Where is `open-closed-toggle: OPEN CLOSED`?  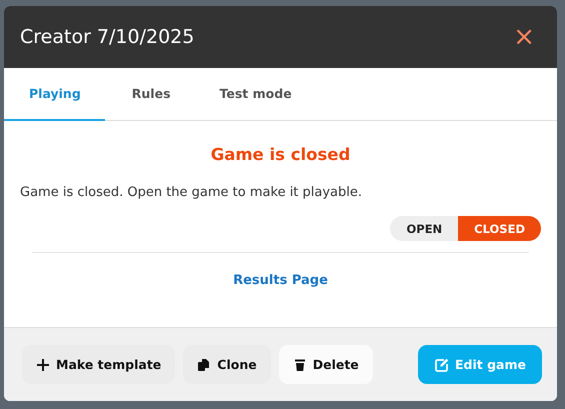 open-closed-toggle: OPEN CLOSED is located at coordinates (465, 228).